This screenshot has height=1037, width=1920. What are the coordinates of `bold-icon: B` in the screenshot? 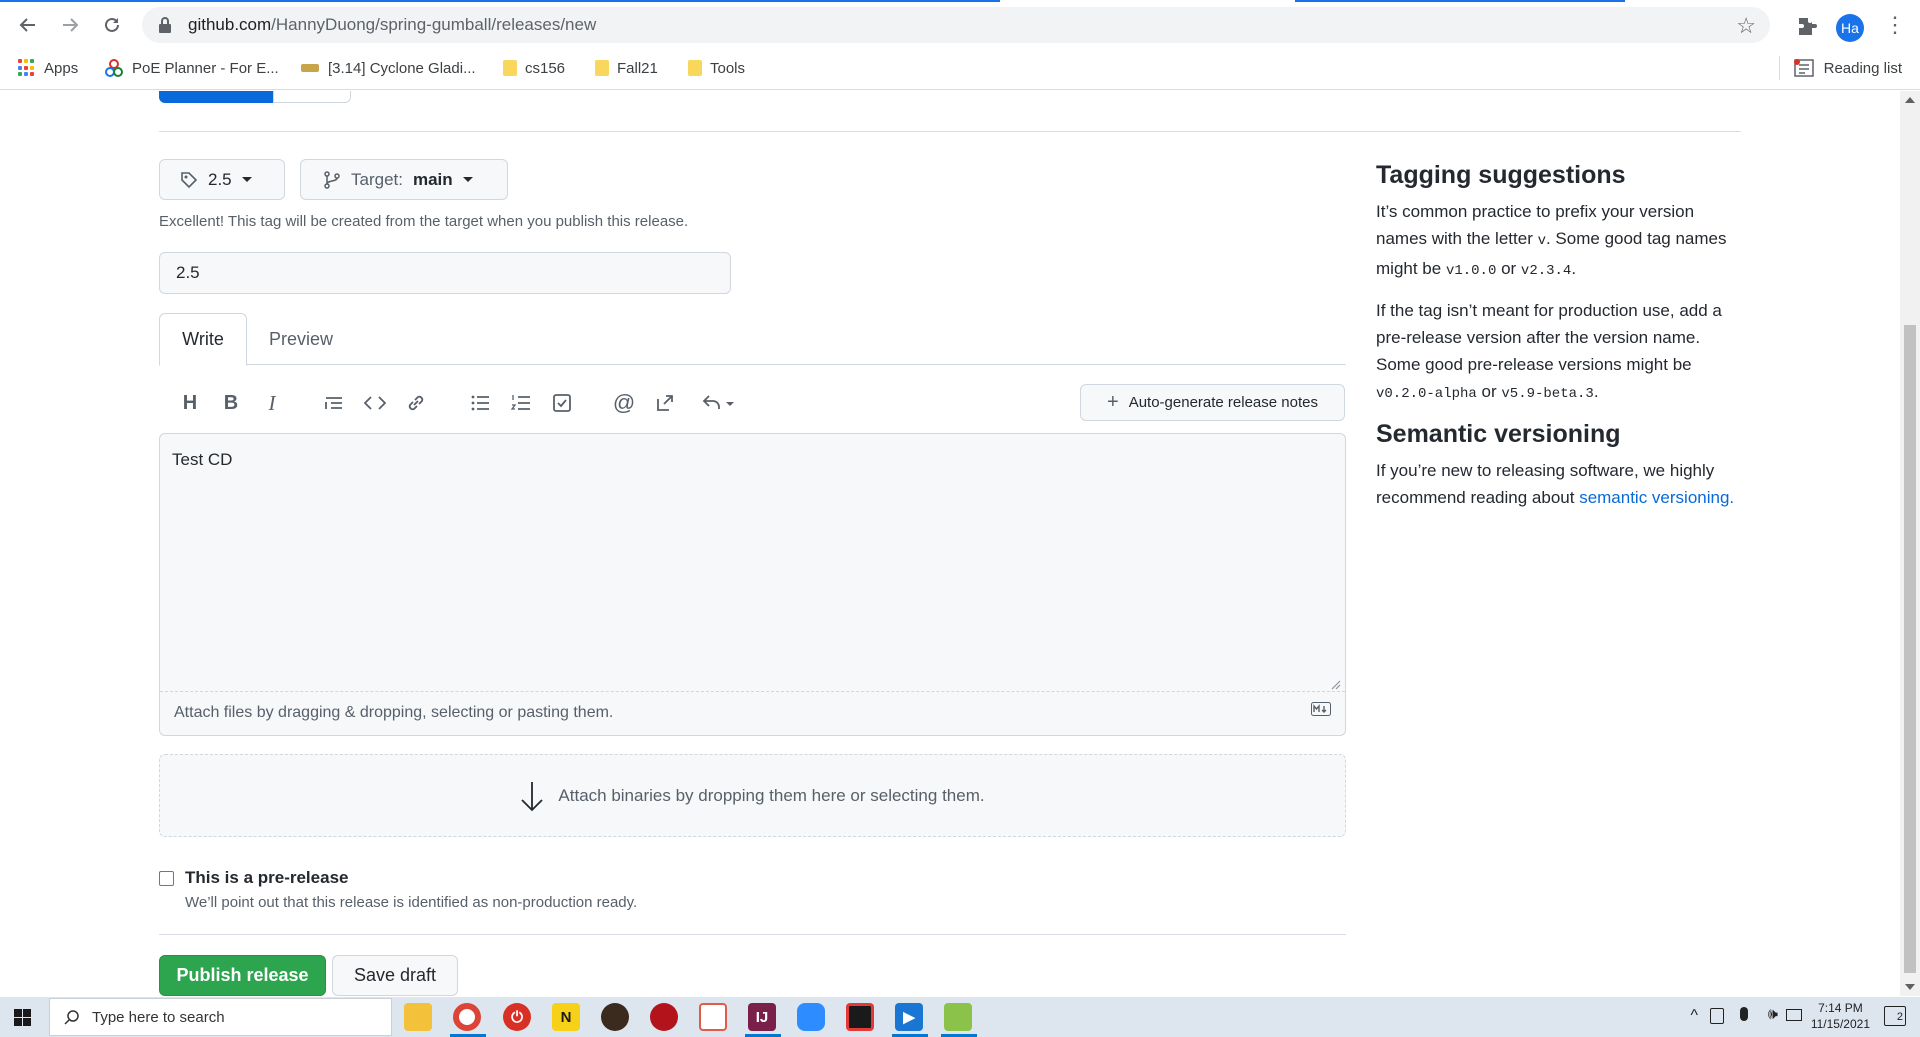 It's located at (231, 403).